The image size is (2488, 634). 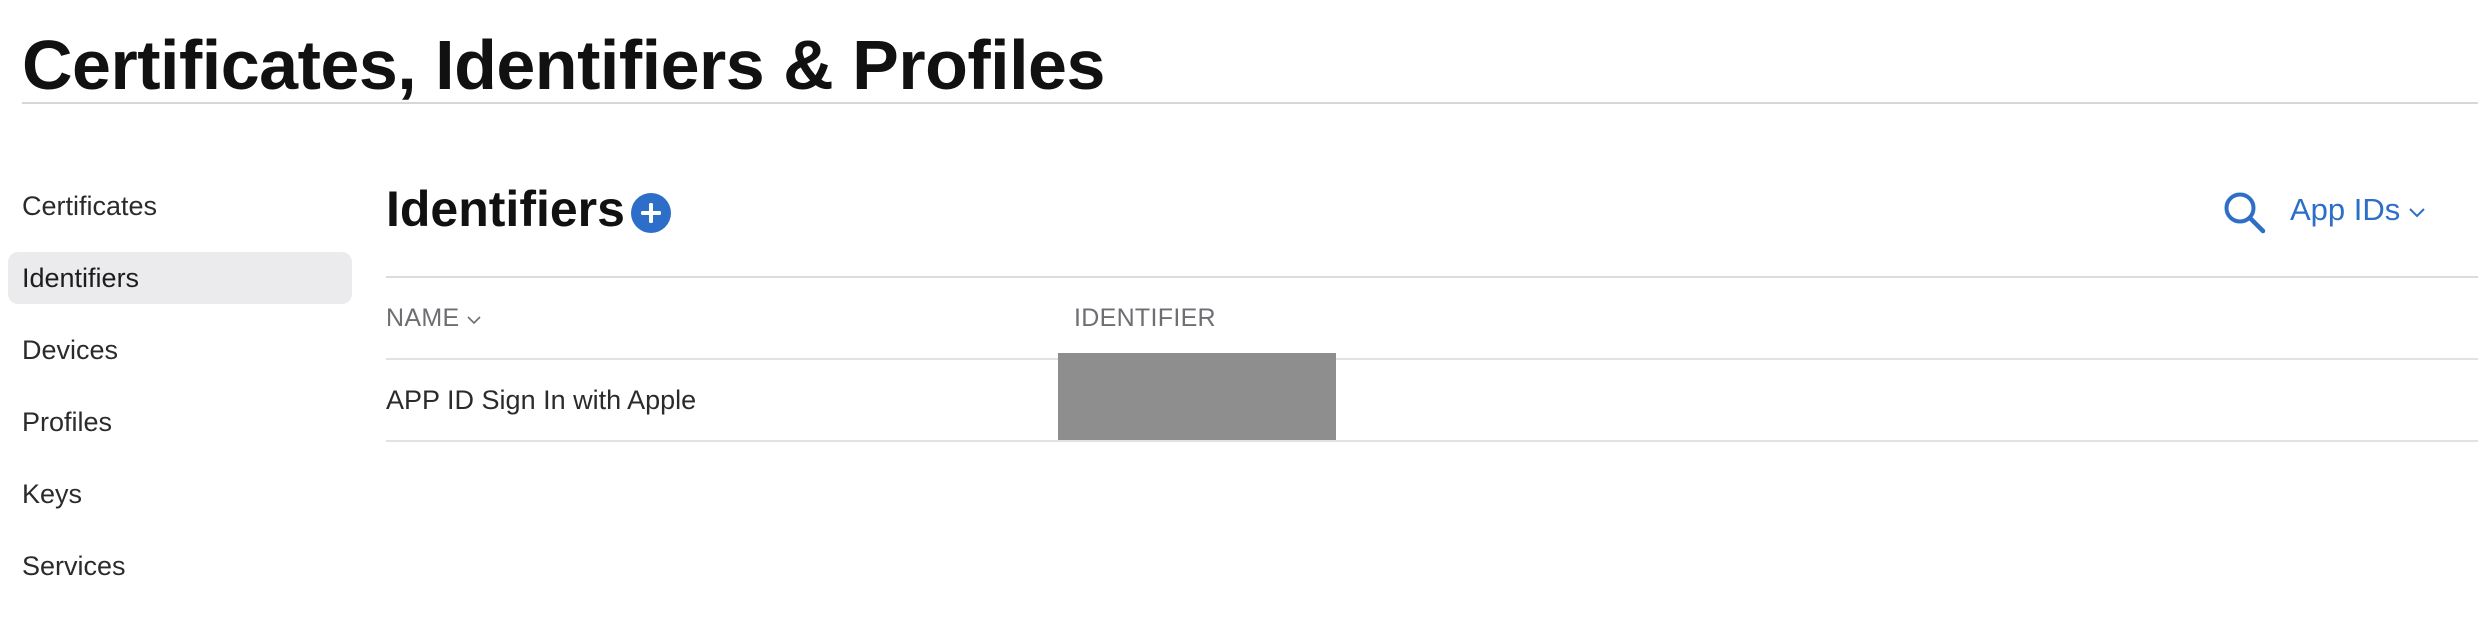 What do you see at coordinates (1197, 397) in the screenshot?
I see `redacted-identifier-cell` at bounding box center [1197, 397].